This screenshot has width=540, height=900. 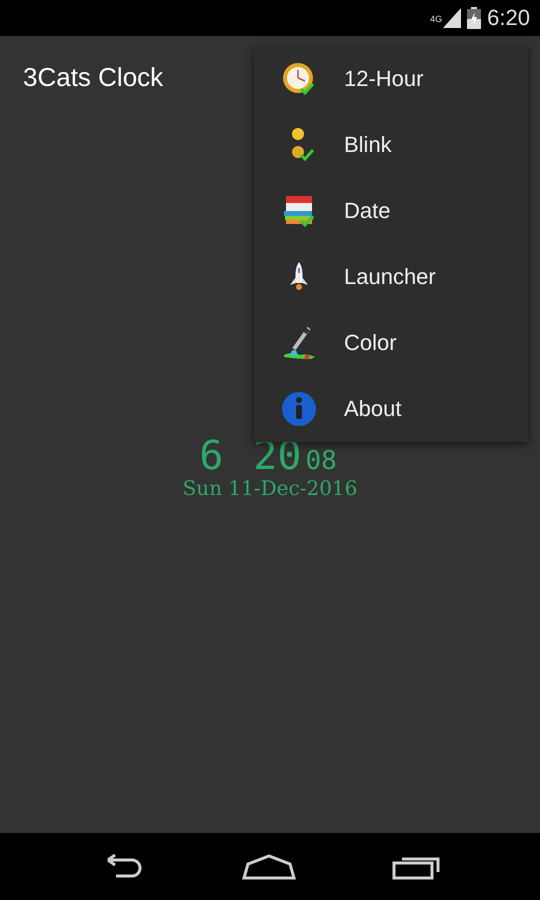 What do you see at coordinates (391, 211) in the screenshot?
I see `menu-item: Date` at bounding box center [391, 211].